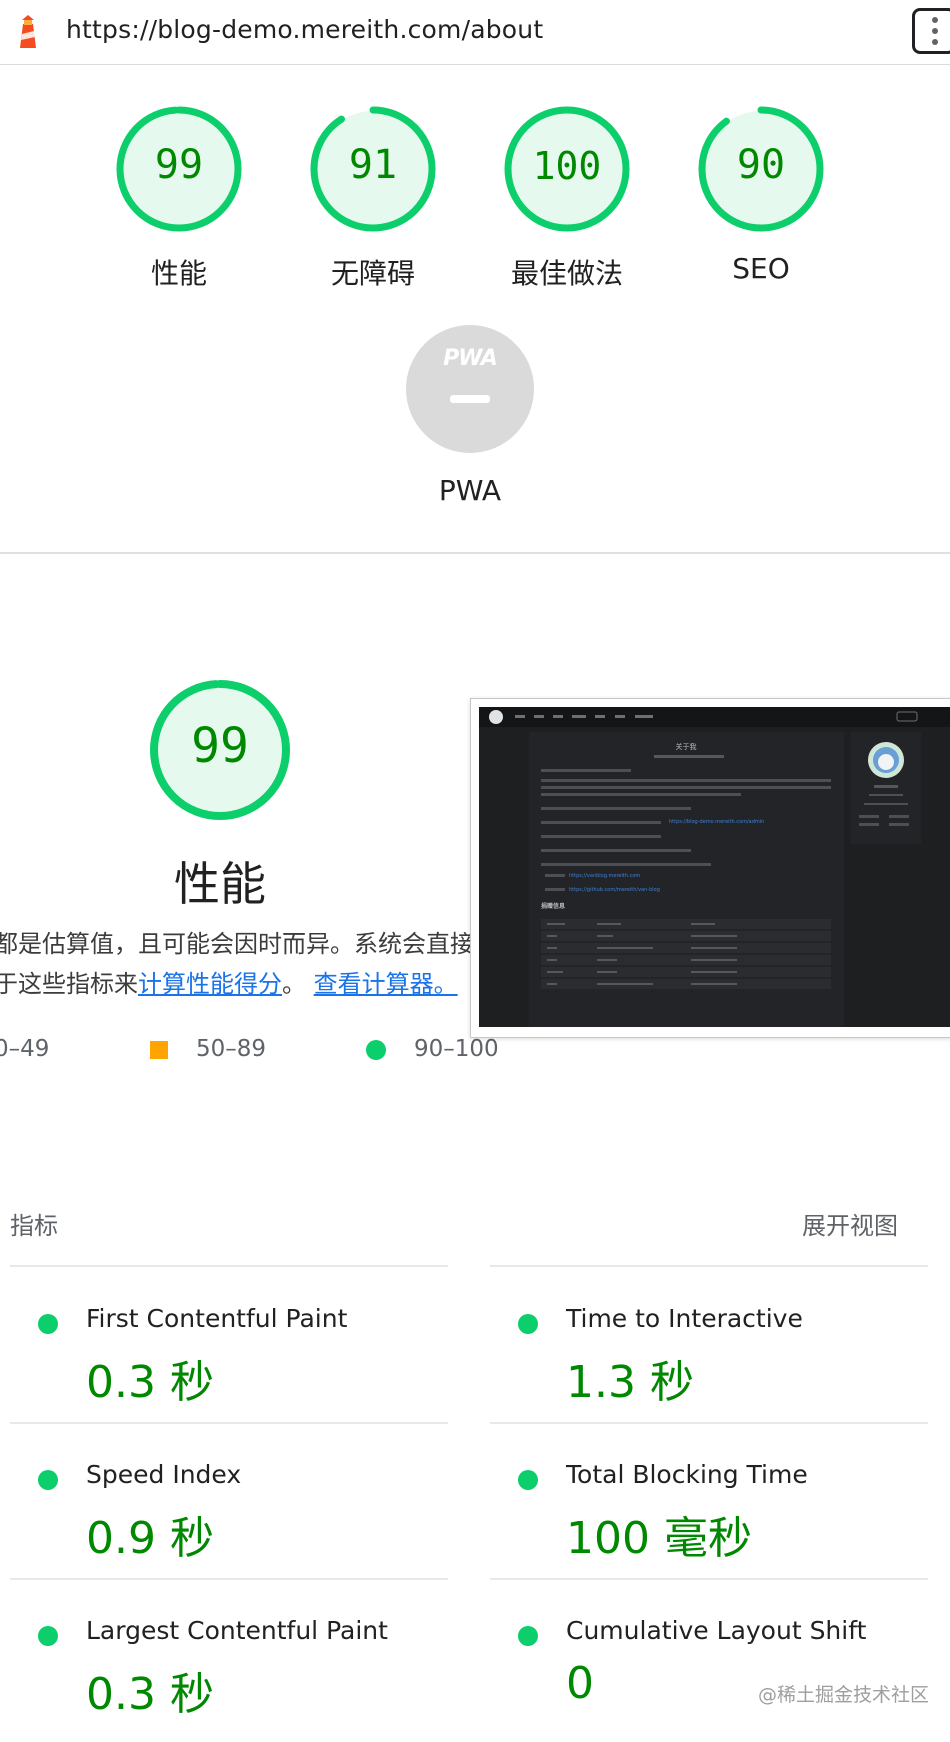  What do you see at coordinates (230, 1511) in the screenshot?
I see `metric-speed-index: Speed Index 0.9 秒` at bounding box center [230, 1511].